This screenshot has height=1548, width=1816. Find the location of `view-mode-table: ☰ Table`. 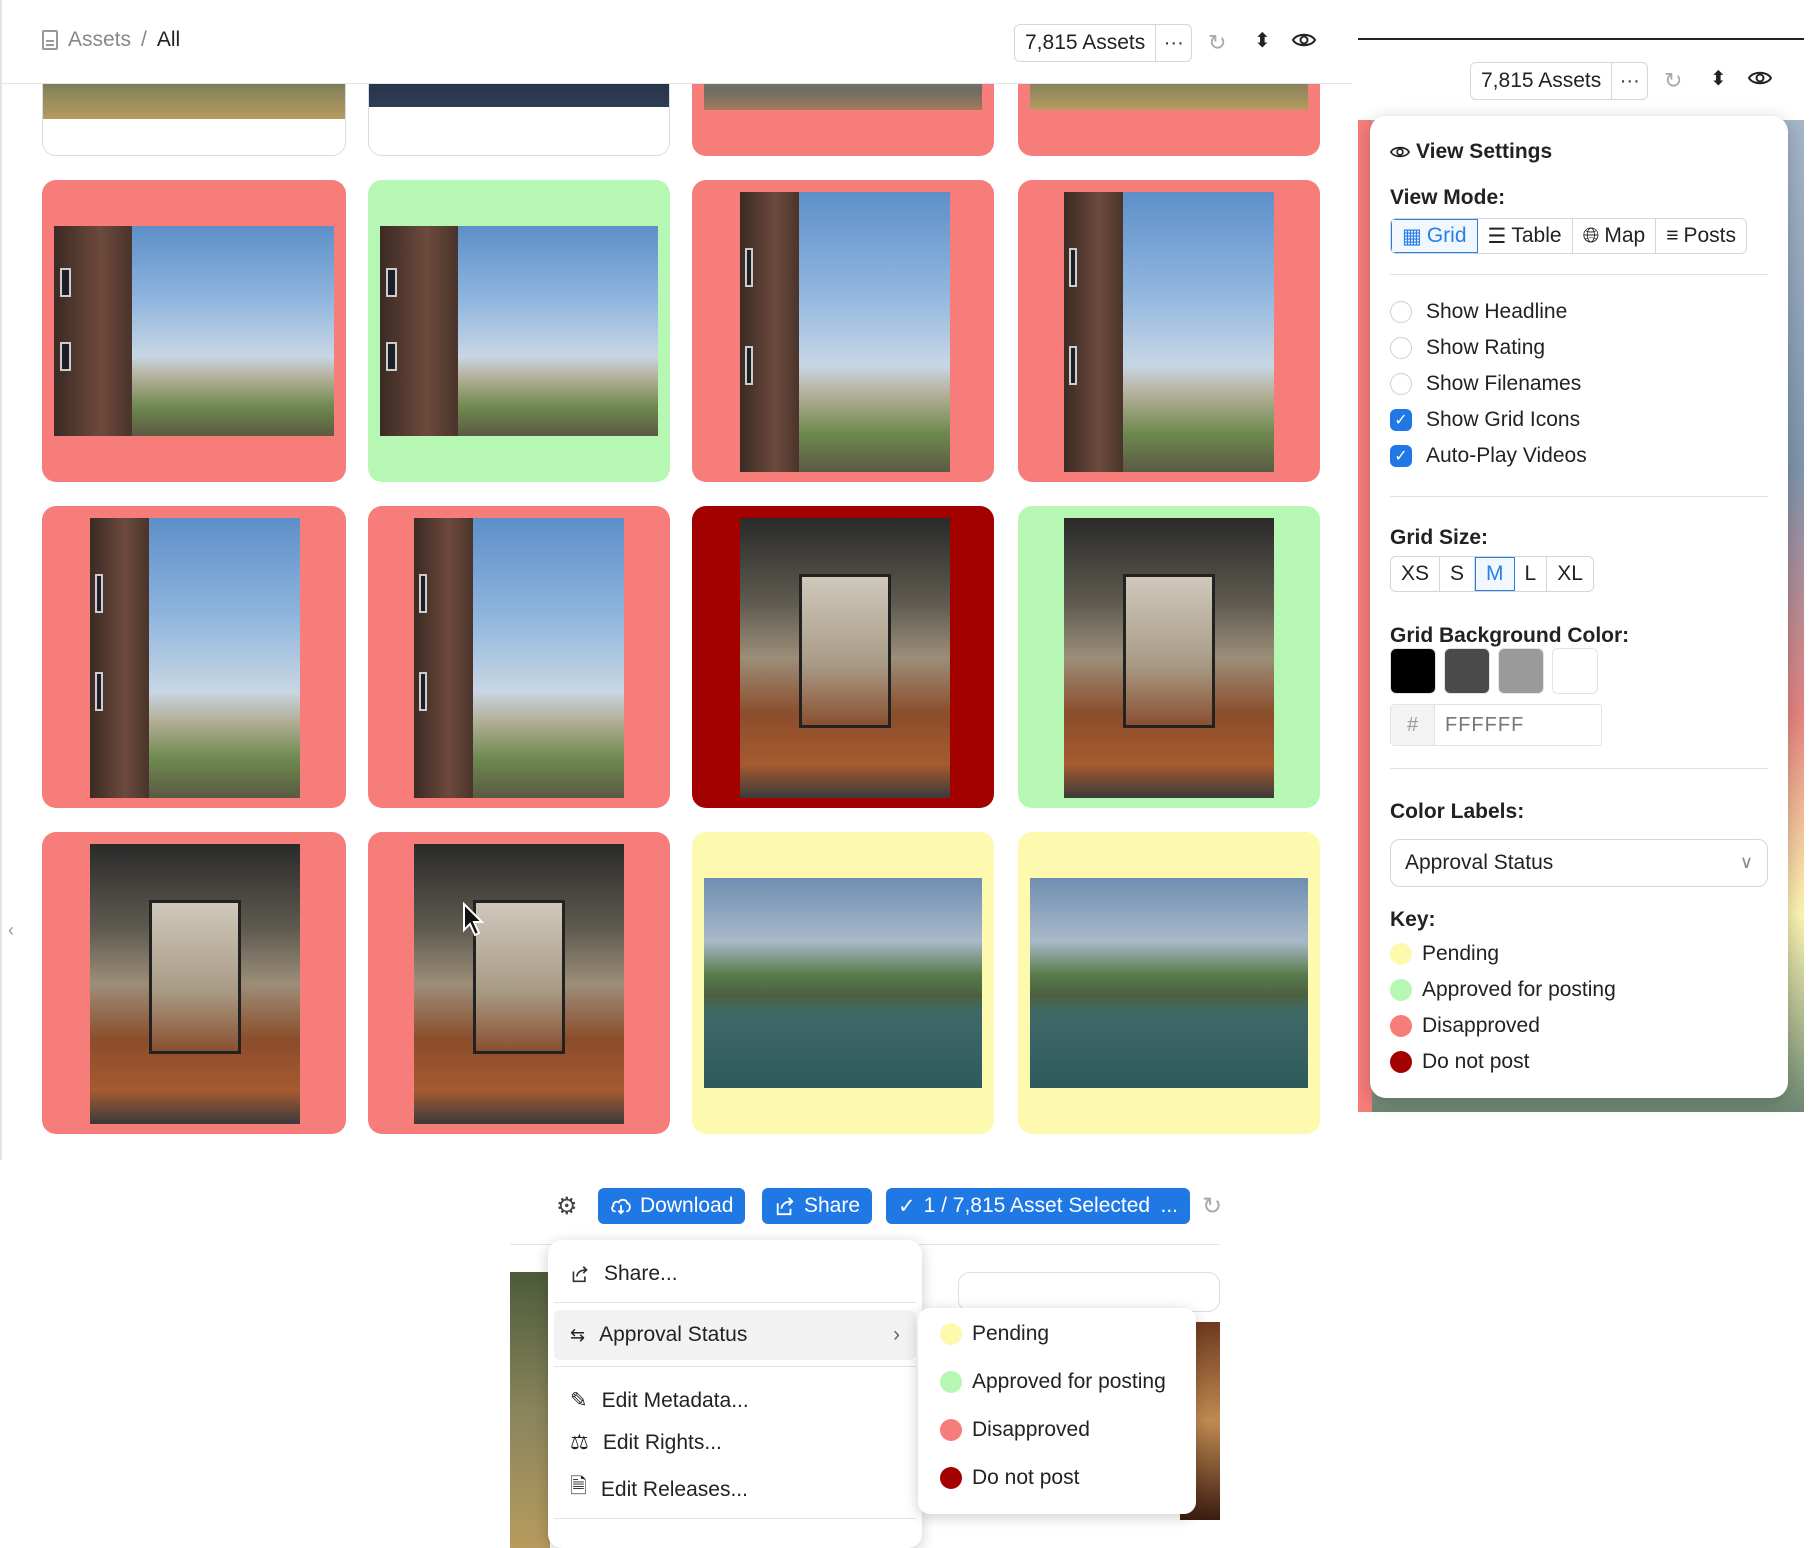

view-mode-table: ☰ Table is located at coordinates (1525, 236).